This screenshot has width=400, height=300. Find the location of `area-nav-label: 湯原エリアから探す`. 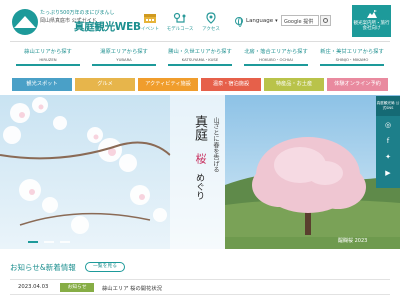

area-nav-label: 湯原エリアから探す is located at coordinates (124, 52).